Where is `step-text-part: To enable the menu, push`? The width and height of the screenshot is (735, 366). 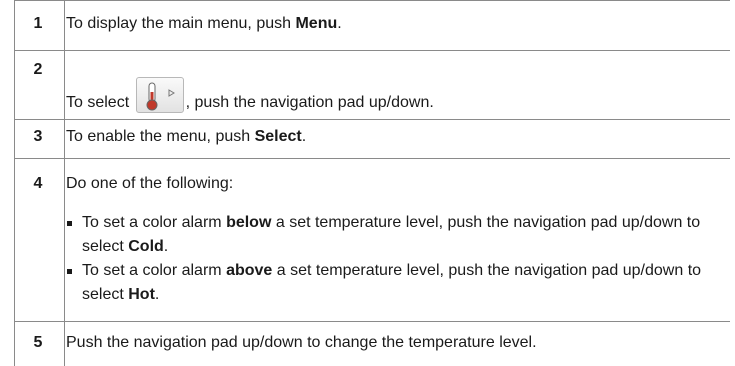
step-text-part: To enable the menu, push is located at coordinates (160, 136).